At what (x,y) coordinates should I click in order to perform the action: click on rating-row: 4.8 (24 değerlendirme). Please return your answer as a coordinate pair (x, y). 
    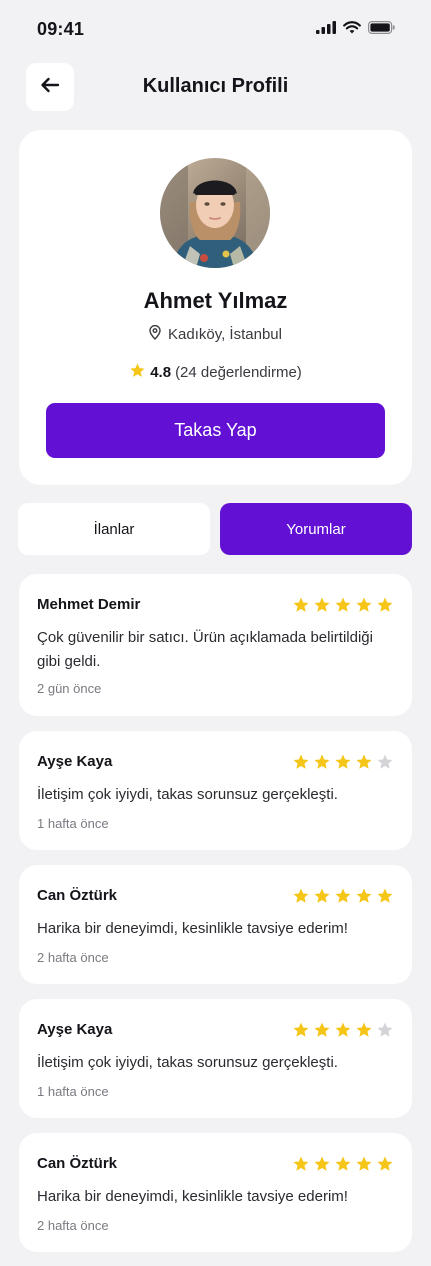
    Looking at the image, I should click on (215, 372).